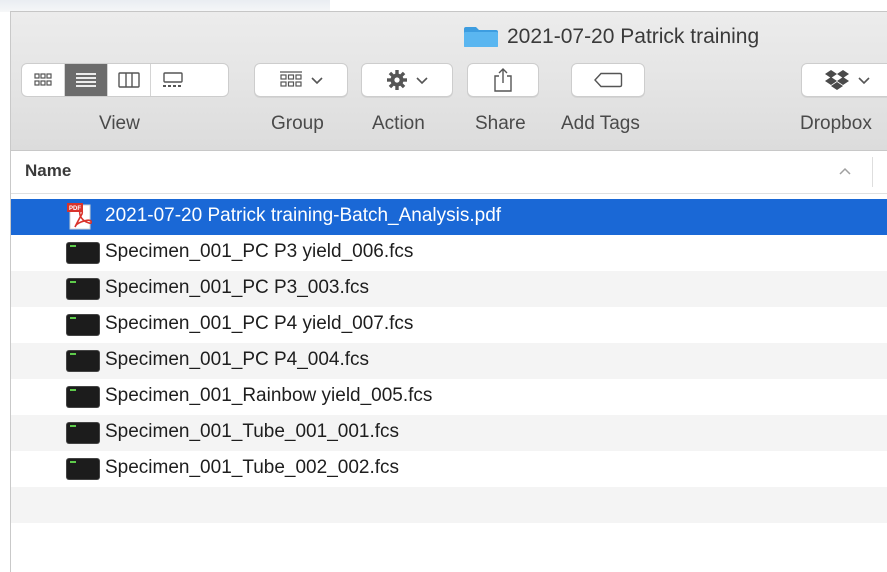  What do you see at coordinates (237, 359) in the screenshot?
I see `file-name: Specimen_001_PC P4_004.fcs` at bounding box center [237, 359].